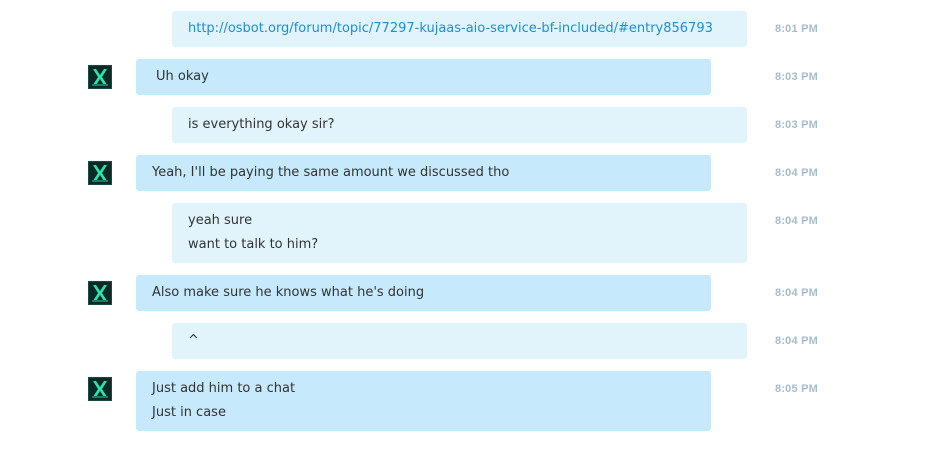 The image size is (947, 459). Describe the element at coordinates (423, 401) in the screenshot. I see `message-bubble-incoming: Just add him to a chat Just in case` at that location.